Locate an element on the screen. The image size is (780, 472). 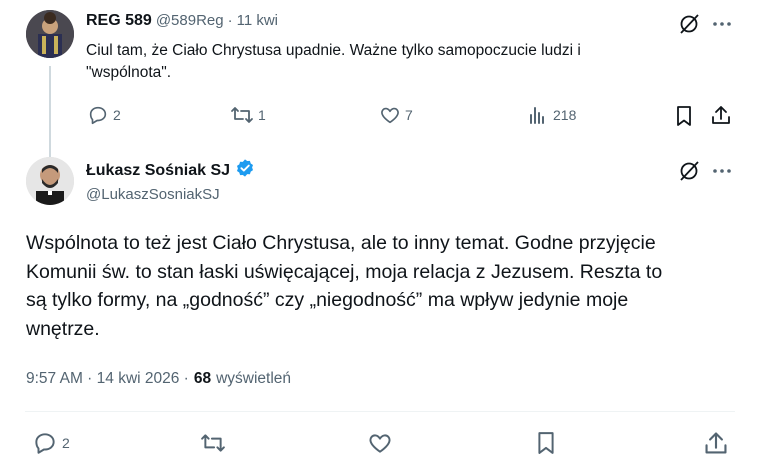
author-handle: @LukaszSosniakSJ is located at coordinates (153, 194).